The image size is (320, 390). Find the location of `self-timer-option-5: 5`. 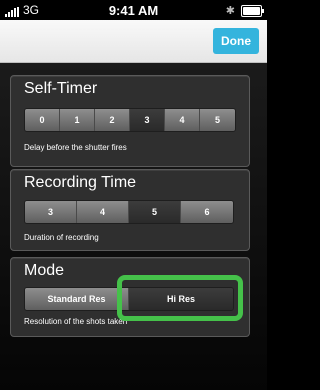

self-timer-option-5: 5 is located at coordinates (217, 120).